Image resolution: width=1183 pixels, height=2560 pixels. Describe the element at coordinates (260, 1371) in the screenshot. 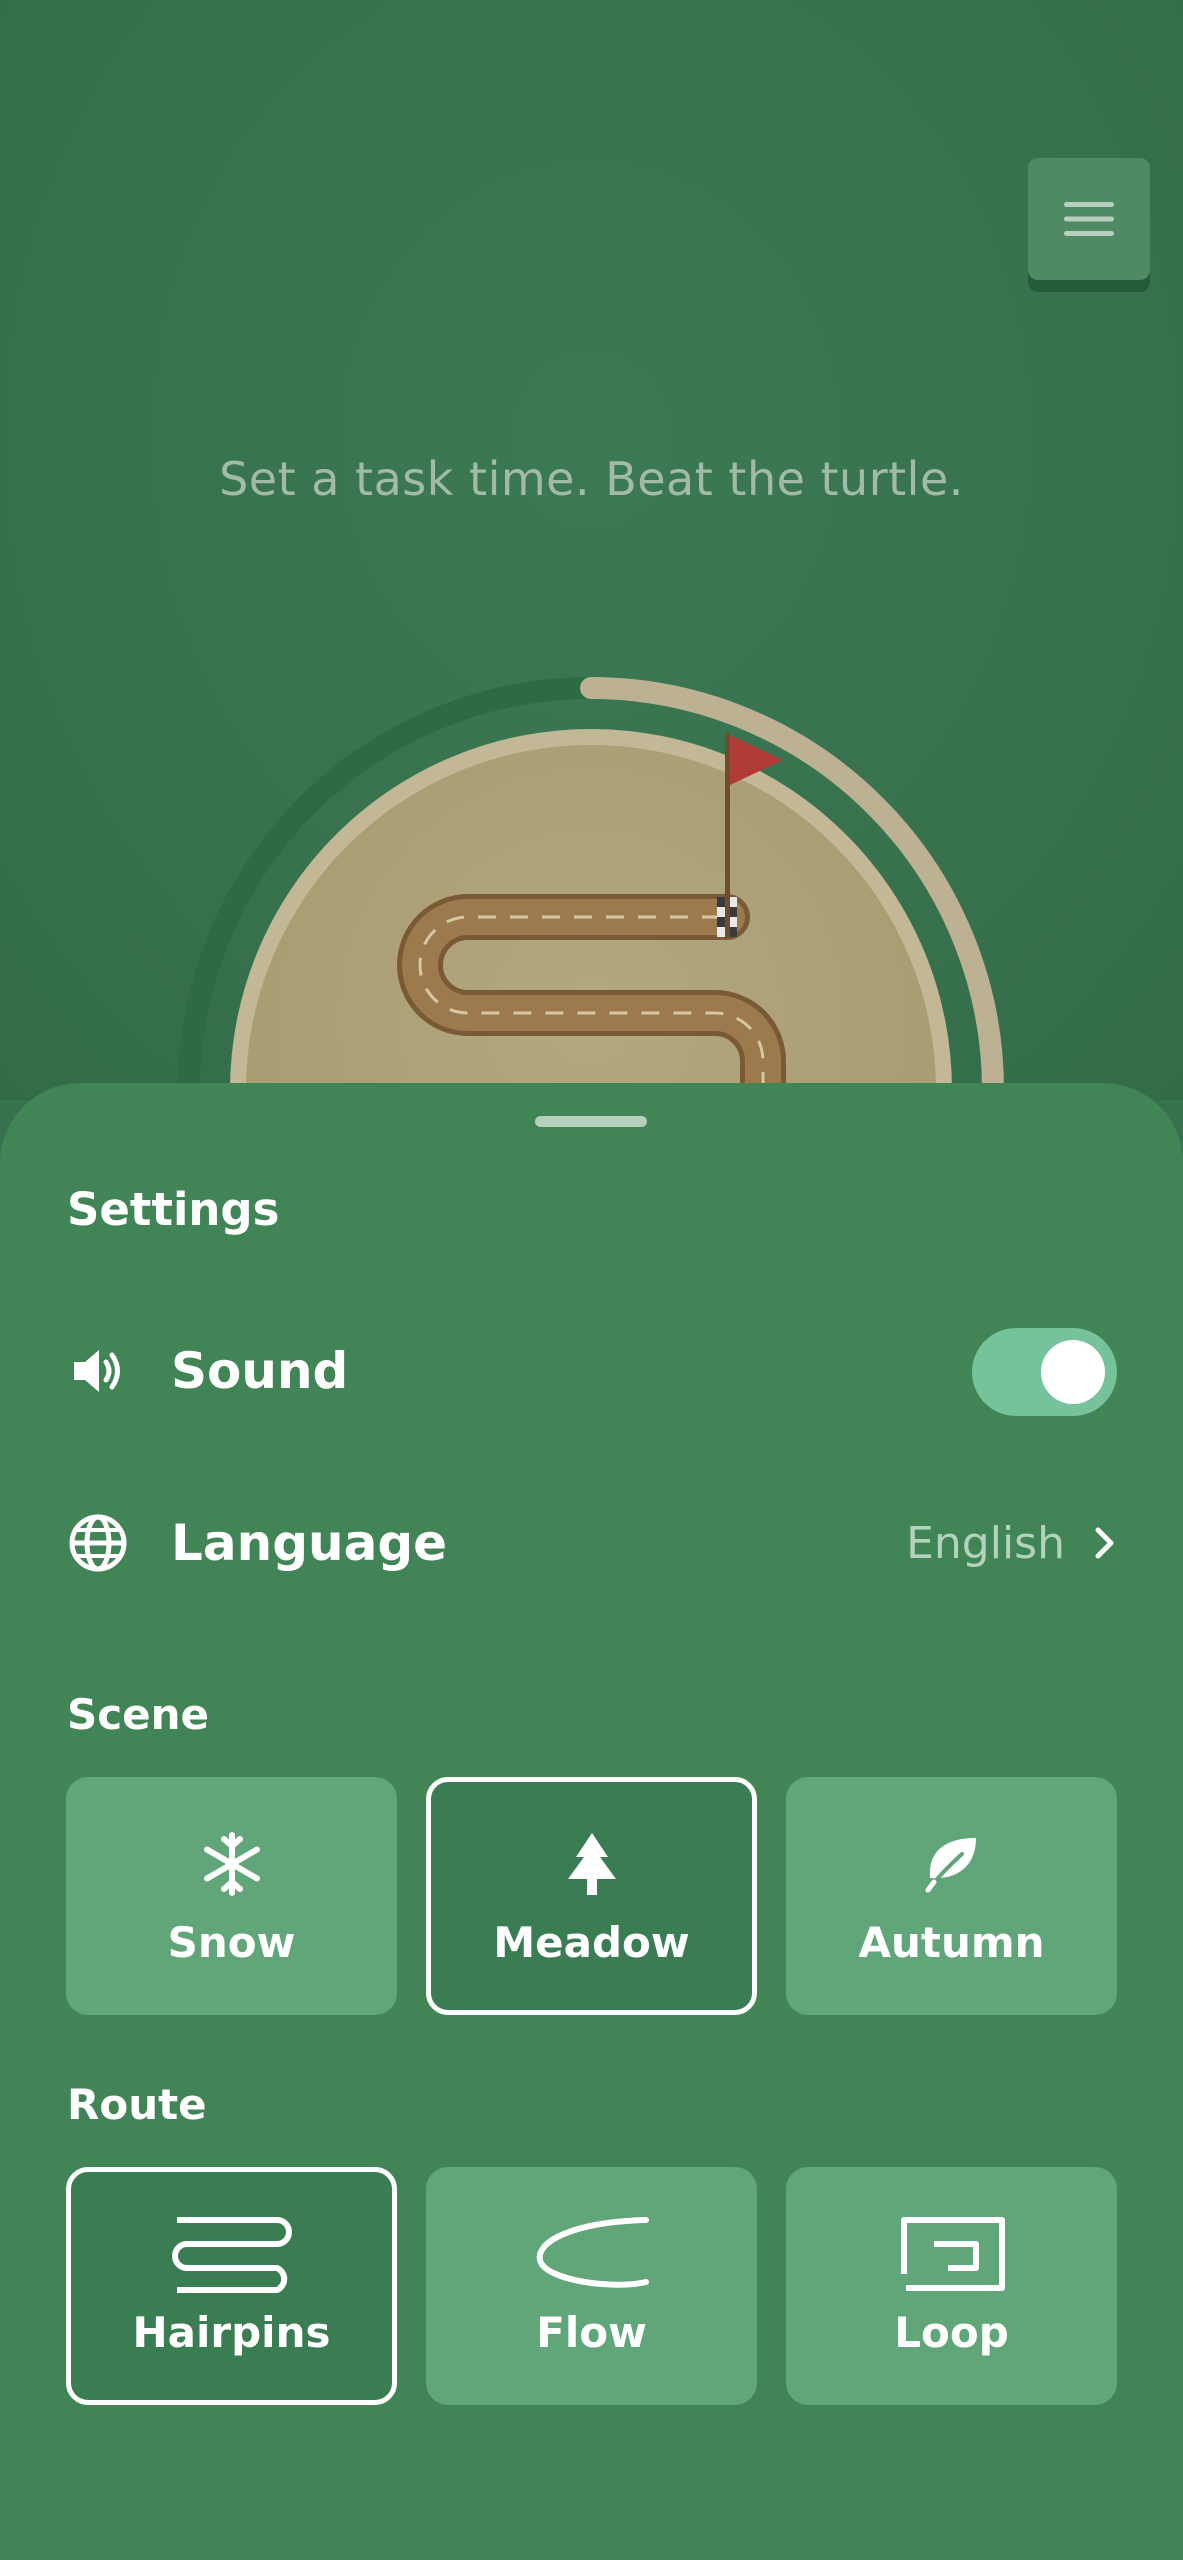

I see `sound-label: Sound` at that location.